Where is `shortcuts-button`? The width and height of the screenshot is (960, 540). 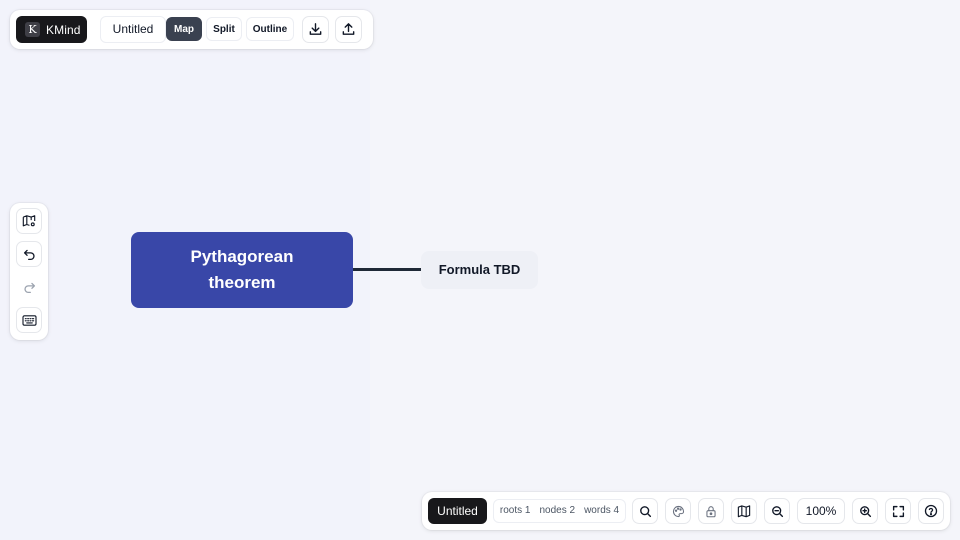
shortcuts-button is located at coordinates (29, 320).